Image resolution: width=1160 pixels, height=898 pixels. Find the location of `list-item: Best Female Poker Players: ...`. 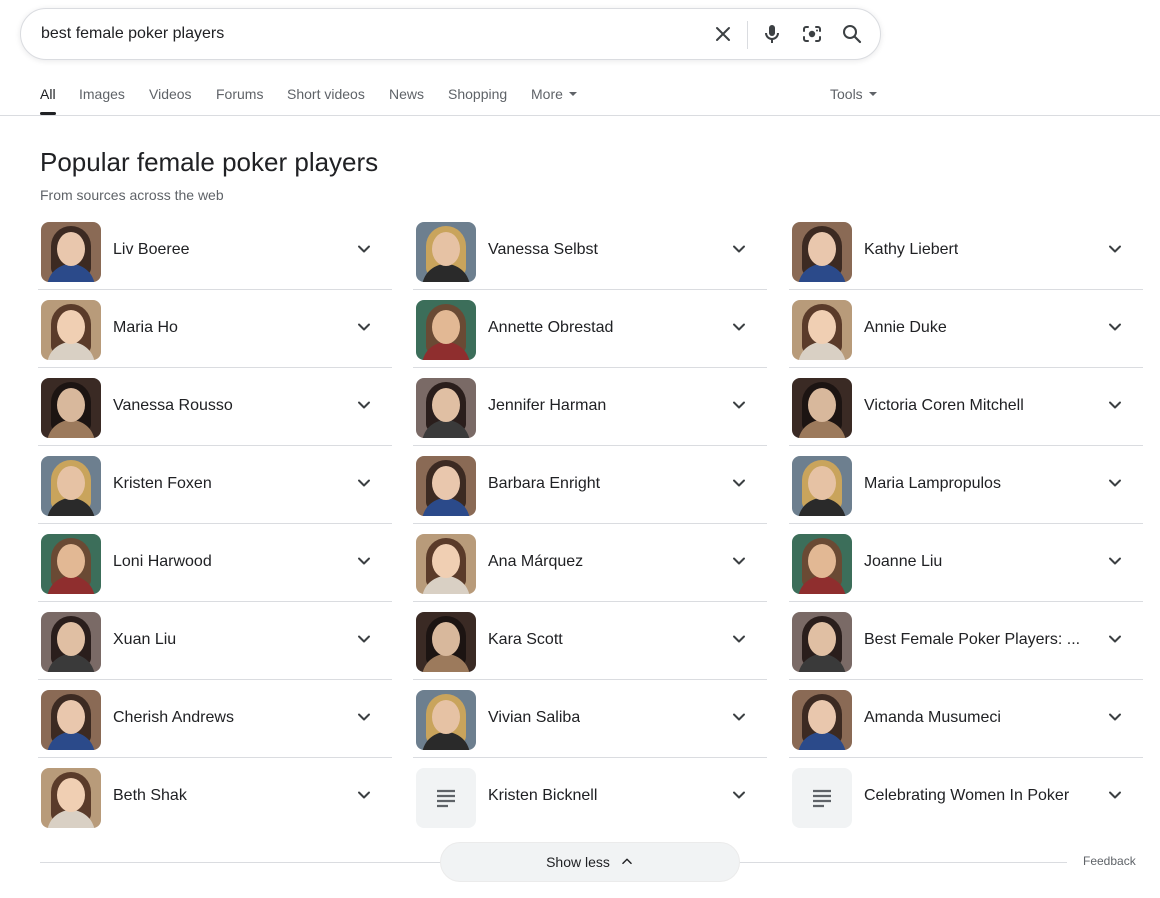

list-item: Best Female Poker Players: ... is located at coordinates (966, 641).